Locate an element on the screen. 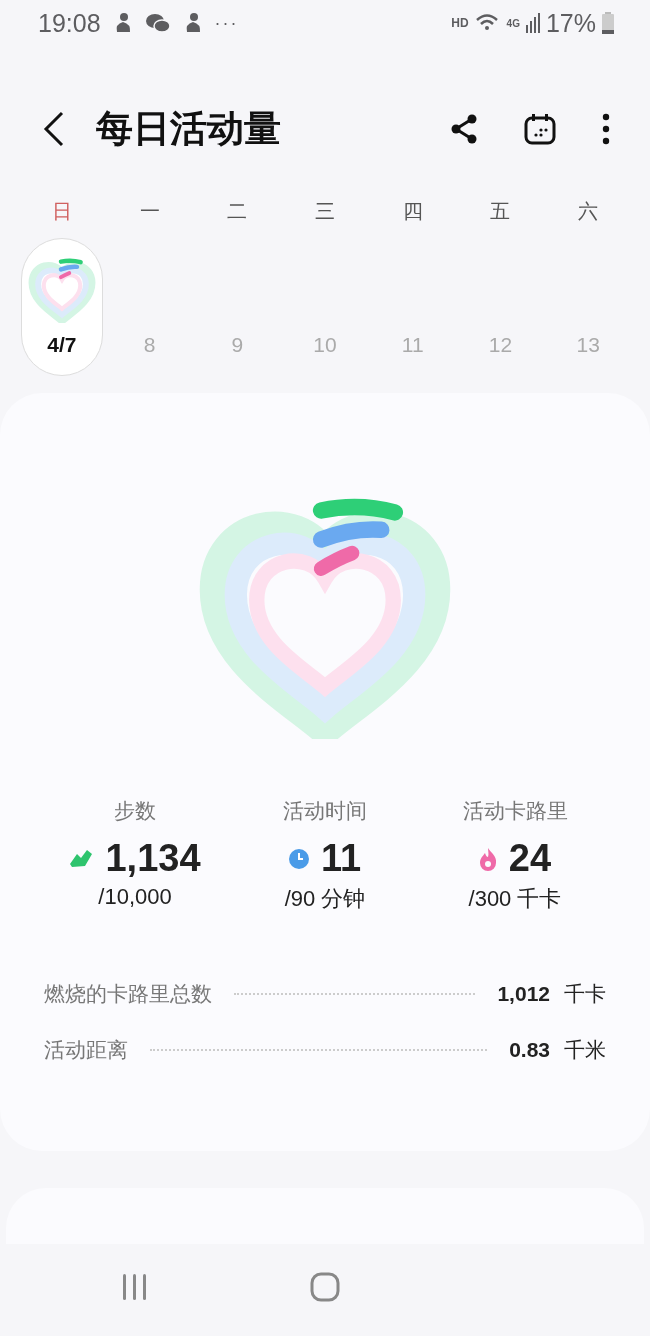  network-label: 4G is located at coordinates (513, 23).